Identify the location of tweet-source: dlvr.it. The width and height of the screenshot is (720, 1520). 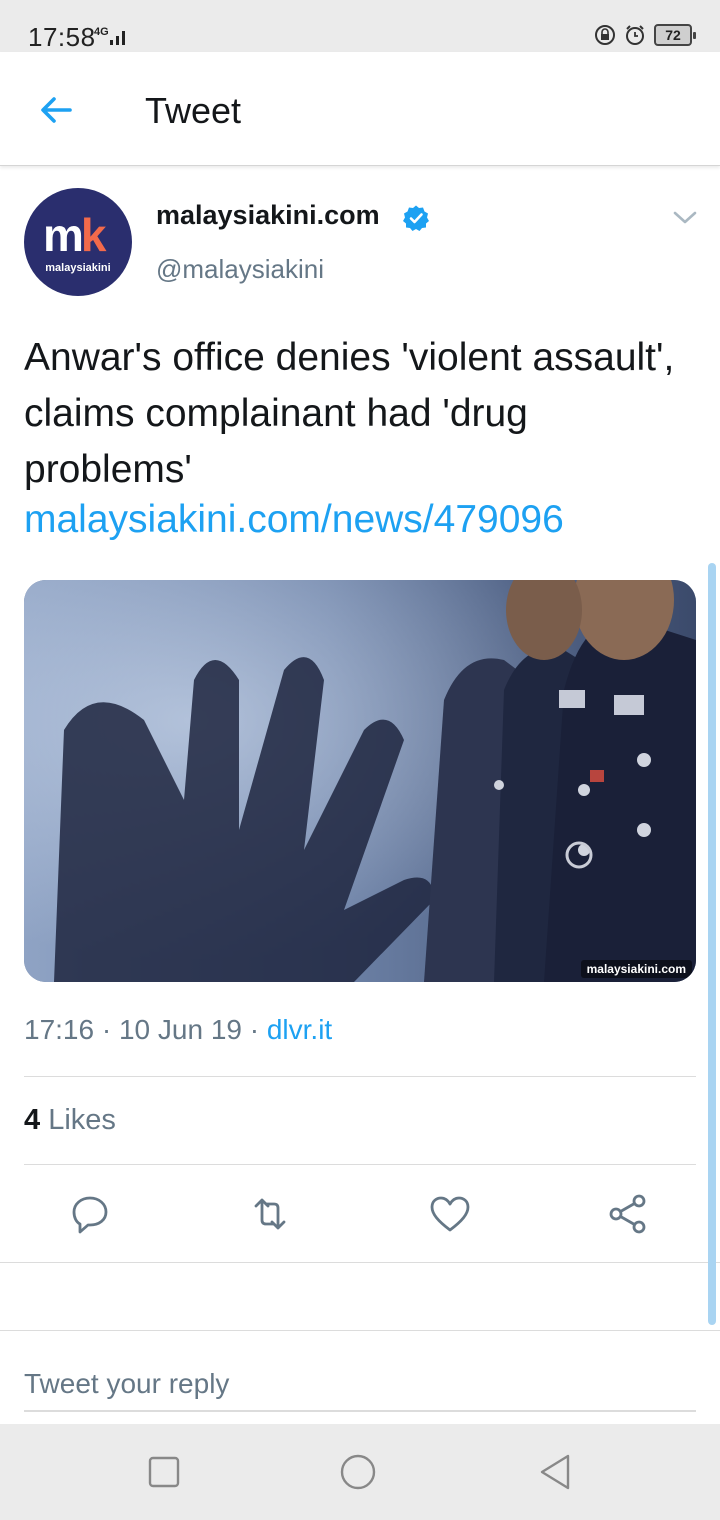
(299, 1029).